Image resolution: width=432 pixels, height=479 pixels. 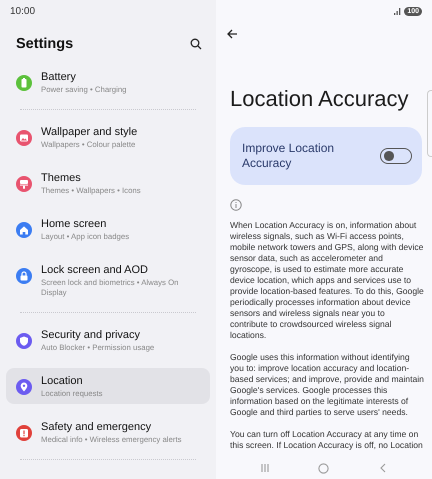 What do you see at coordinates (45, 44) in the screenshot?
I see `page-title: Settings` at bounding box center [45, 44].